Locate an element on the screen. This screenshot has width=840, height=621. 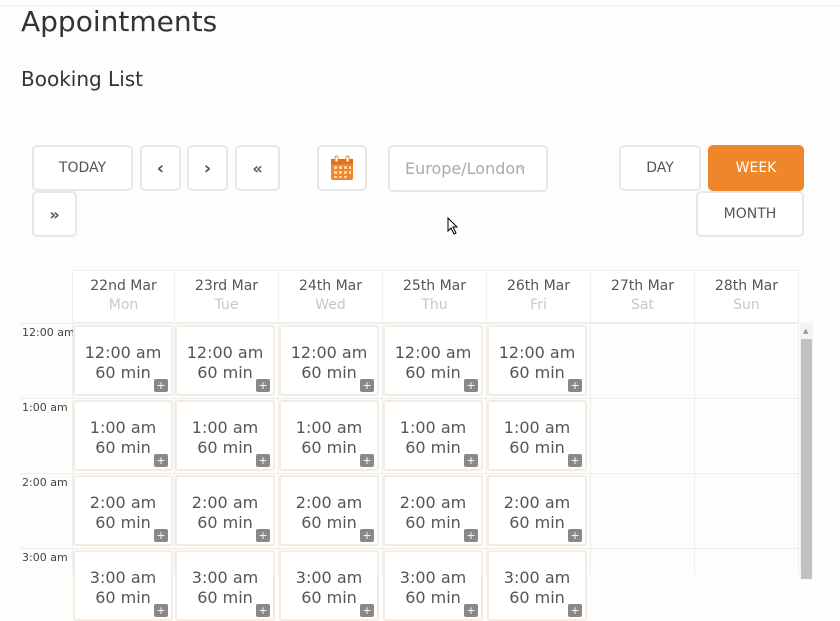
day-header: 25th Mar Thu is located at coordinates (434, 296).